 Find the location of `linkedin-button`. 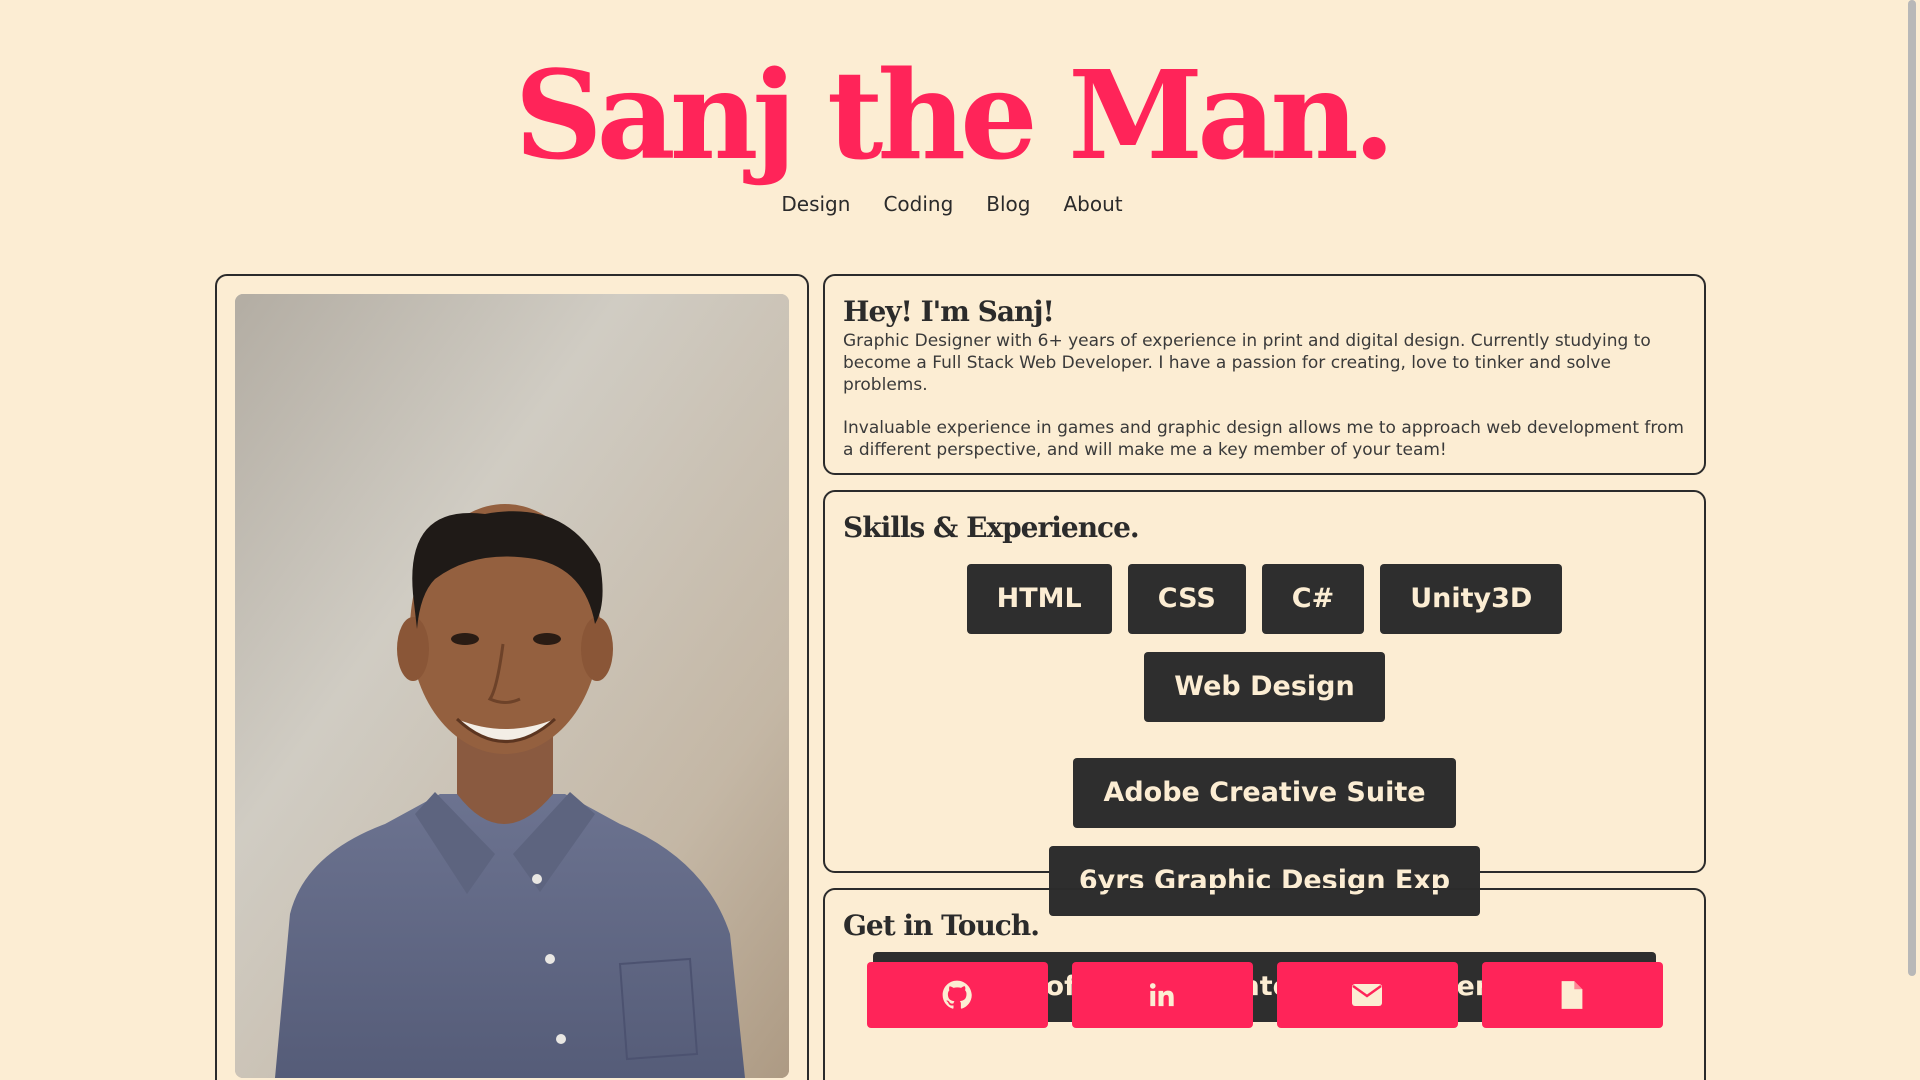

linkedin-button is located at coordinates (1162, 995).